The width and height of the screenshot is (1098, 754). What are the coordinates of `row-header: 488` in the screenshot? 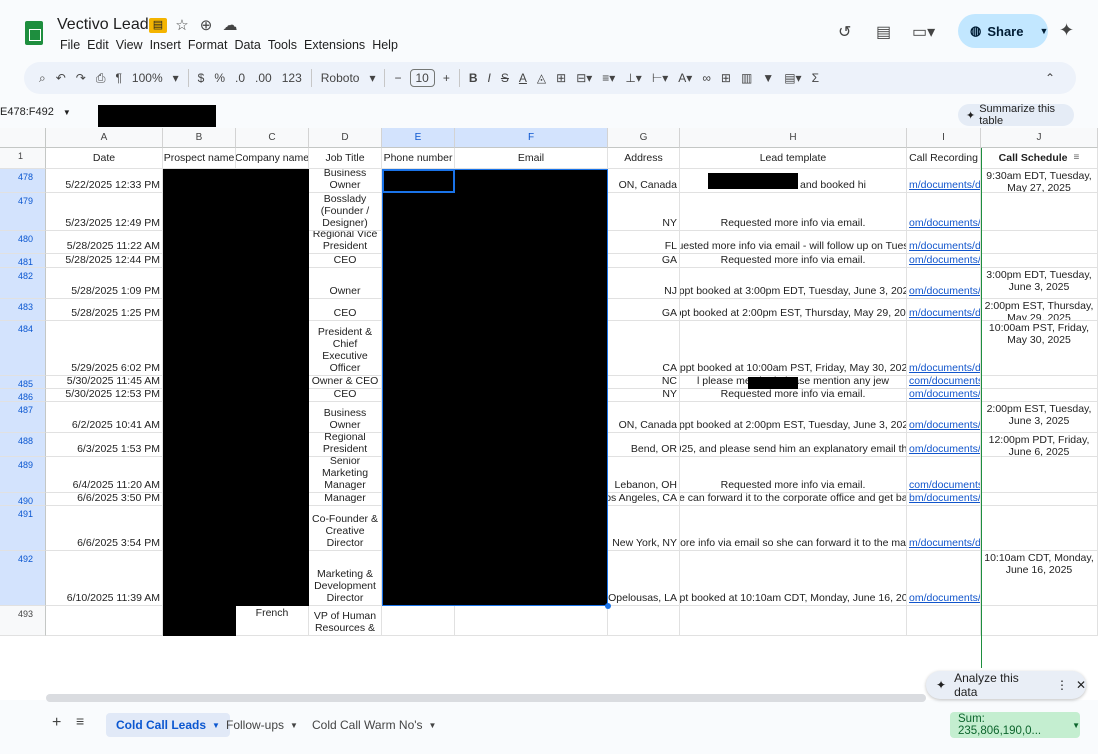 It's located at (23, 445).